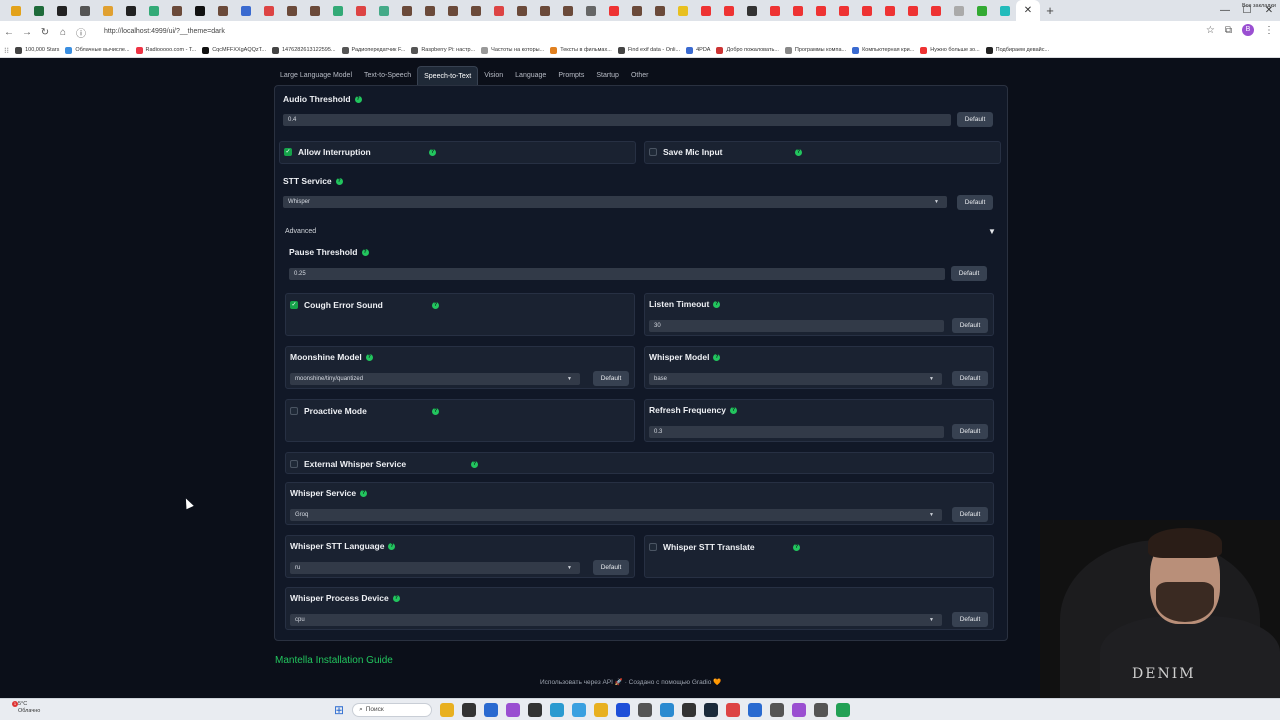 The height and width of the screenshot is (720, 1280). Describe the element at coordinates (1259, 6) in the screenshot. I see `all-bookmarks-link: Все закладки` at that location.